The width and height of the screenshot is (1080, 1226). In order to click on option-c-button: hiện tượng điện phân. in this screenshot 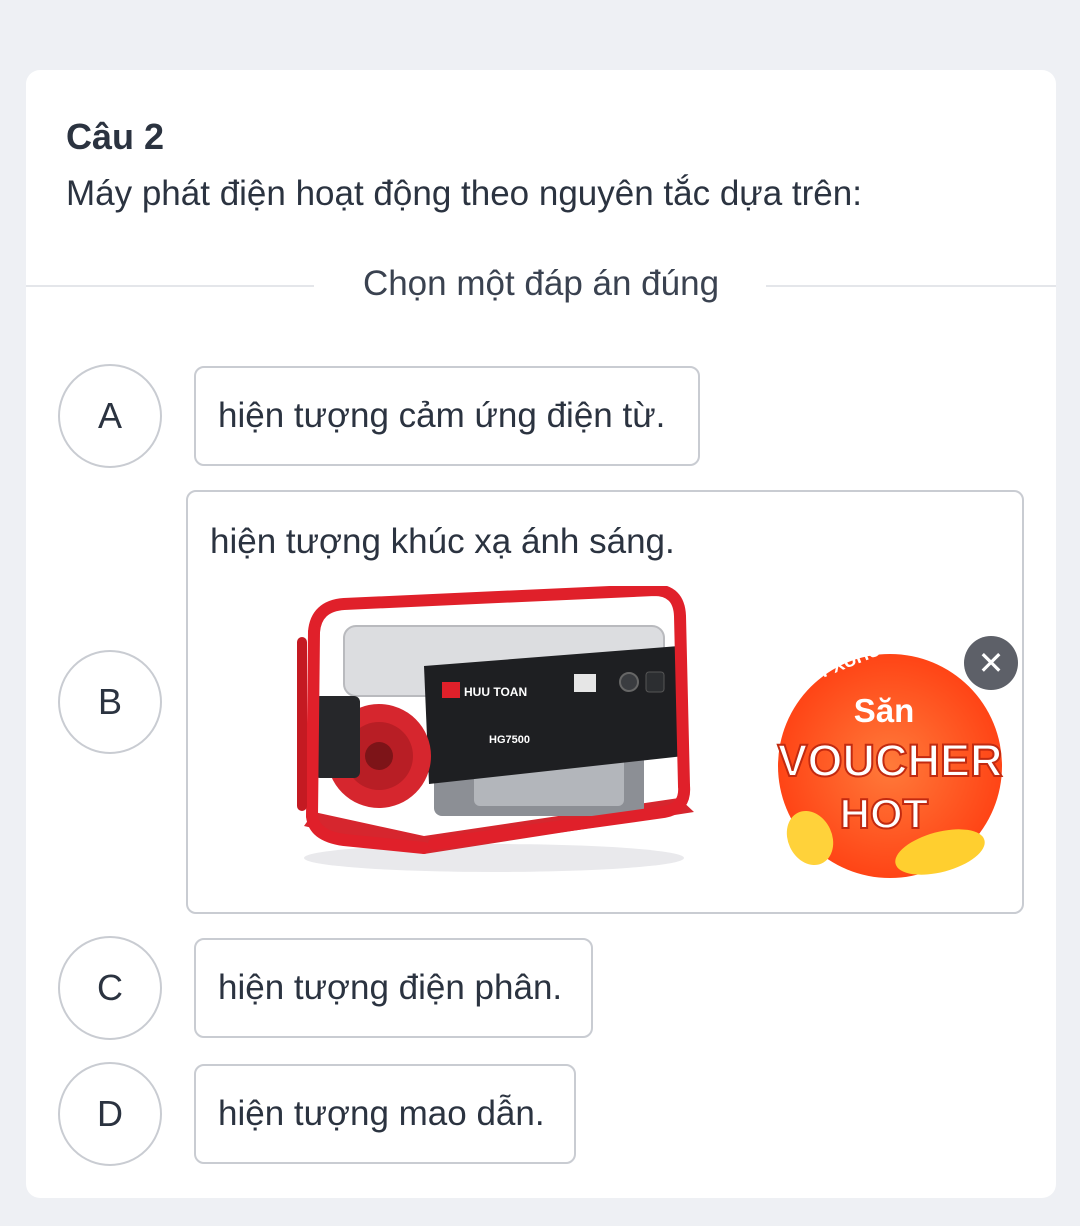, I will do `click(393, 988)`.